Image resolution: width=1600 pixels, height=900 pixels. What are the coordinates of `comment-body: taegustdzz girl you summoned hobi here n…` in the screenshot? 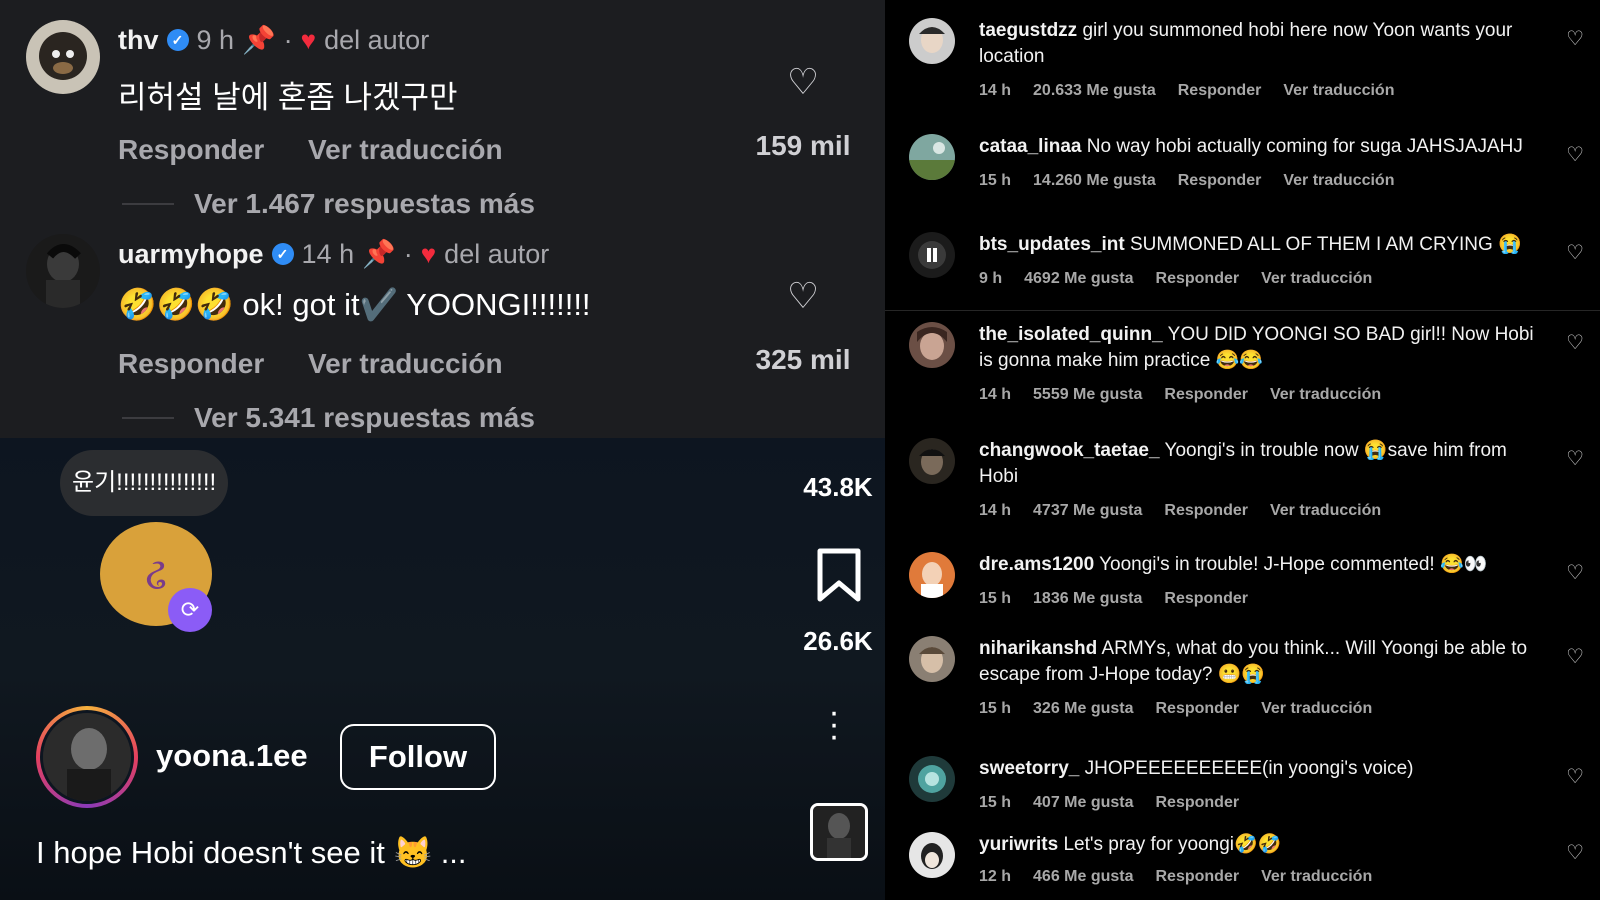 It's located at (1259, 44).